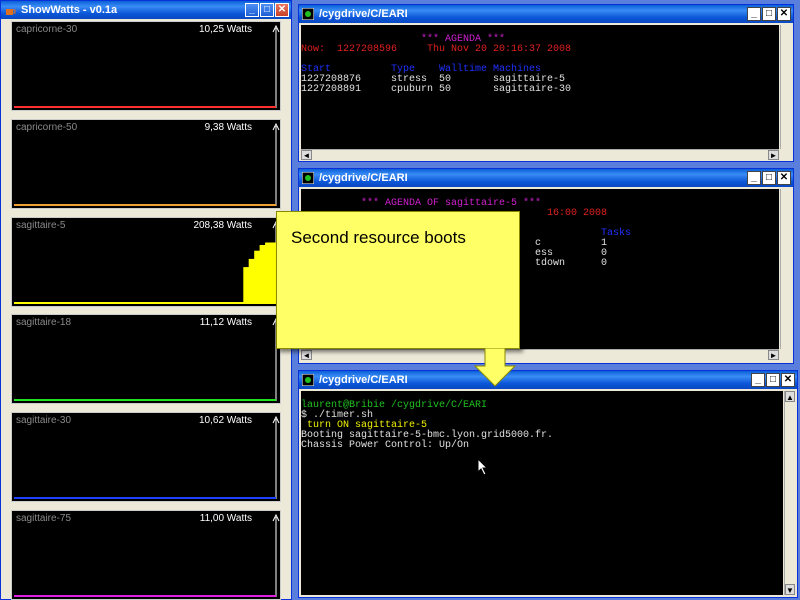  Describe the element at coordinates (436, 49) in the screenshot. I see `terminal-line: Now: 1227208596 Thu Nov 20 20:16:37 2008` at that location.